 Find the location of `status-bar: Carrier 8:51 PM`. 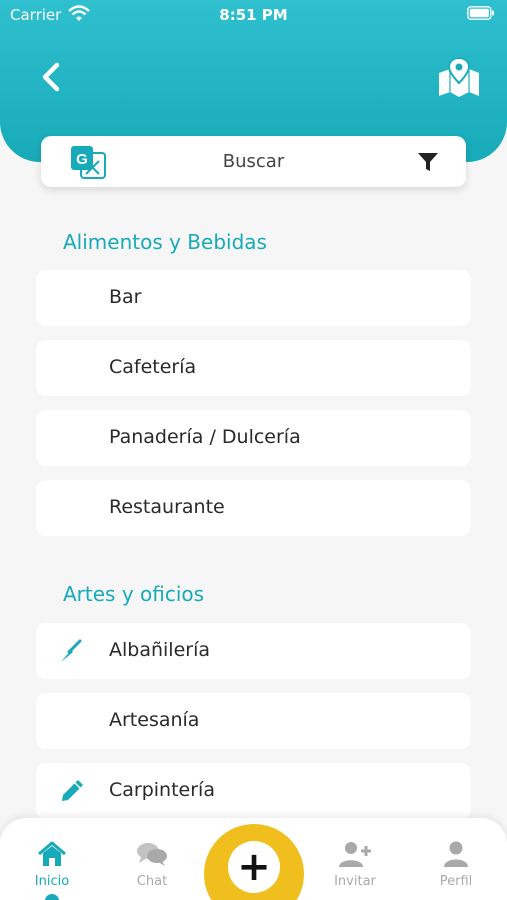

status-bar: Carrier 8:51 PM is located at coordinates (253, 15).